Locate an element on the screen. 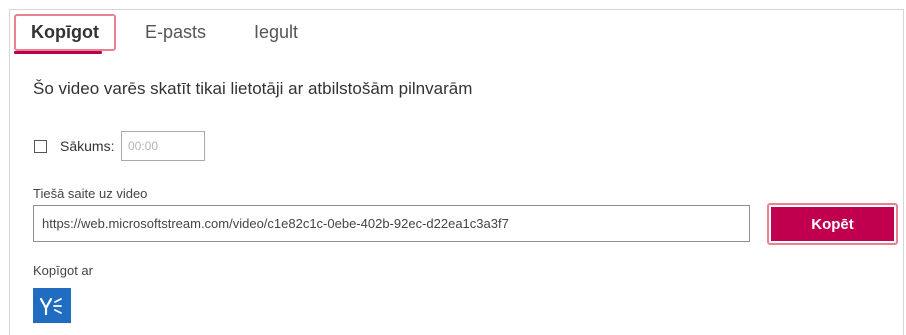 The width and height of the screenshot is (906, 335). tab-email: E-pasts is located at coordinates (175, 32).